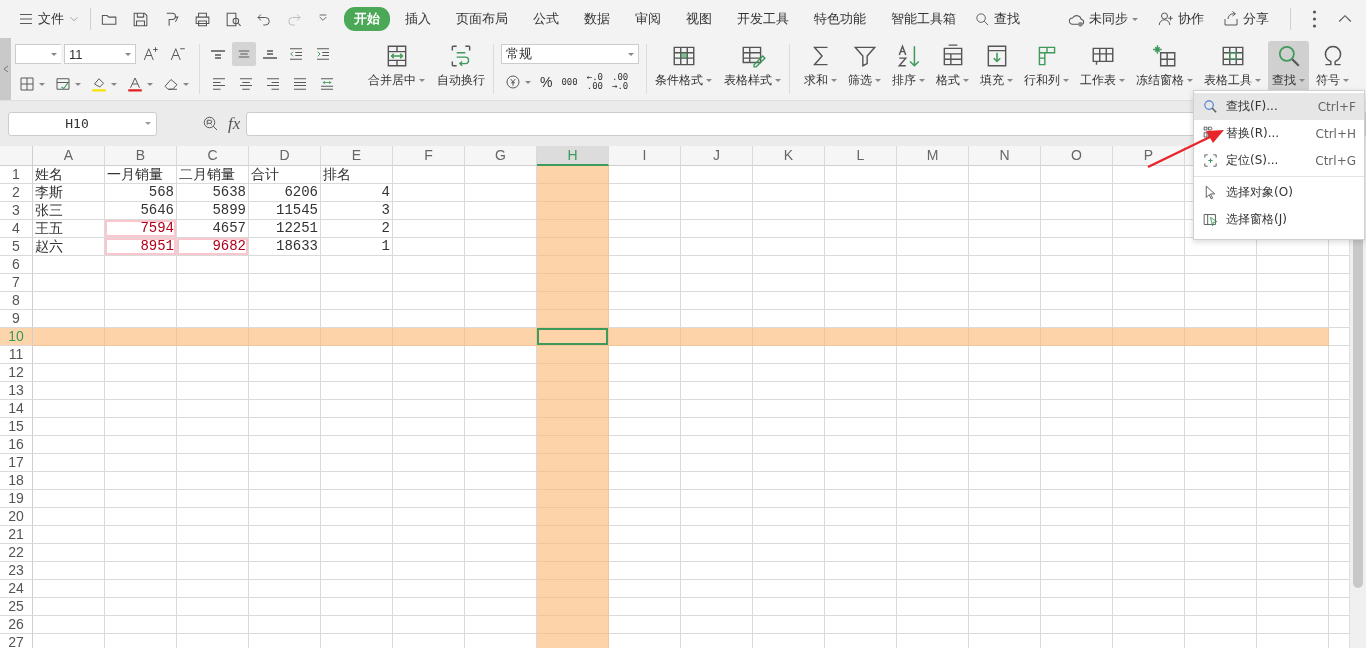 The image size is (1366, 648). I want to click on pane-icon, so click(1210, 219).